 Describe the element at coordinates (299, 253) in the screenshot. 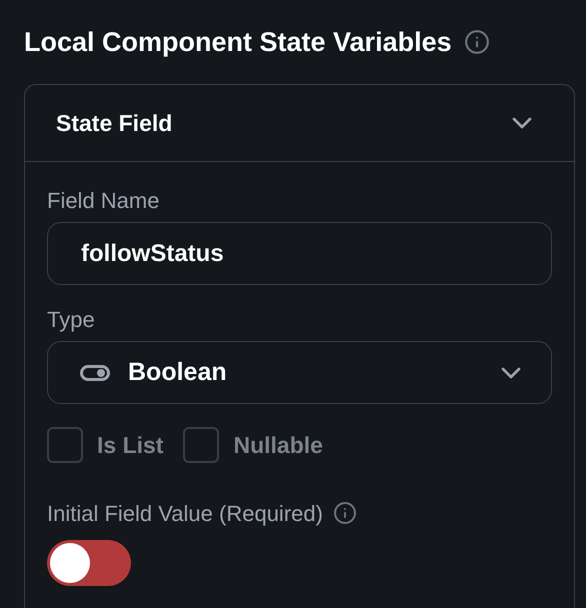

I see `field-name-input: followStatus` at that location.